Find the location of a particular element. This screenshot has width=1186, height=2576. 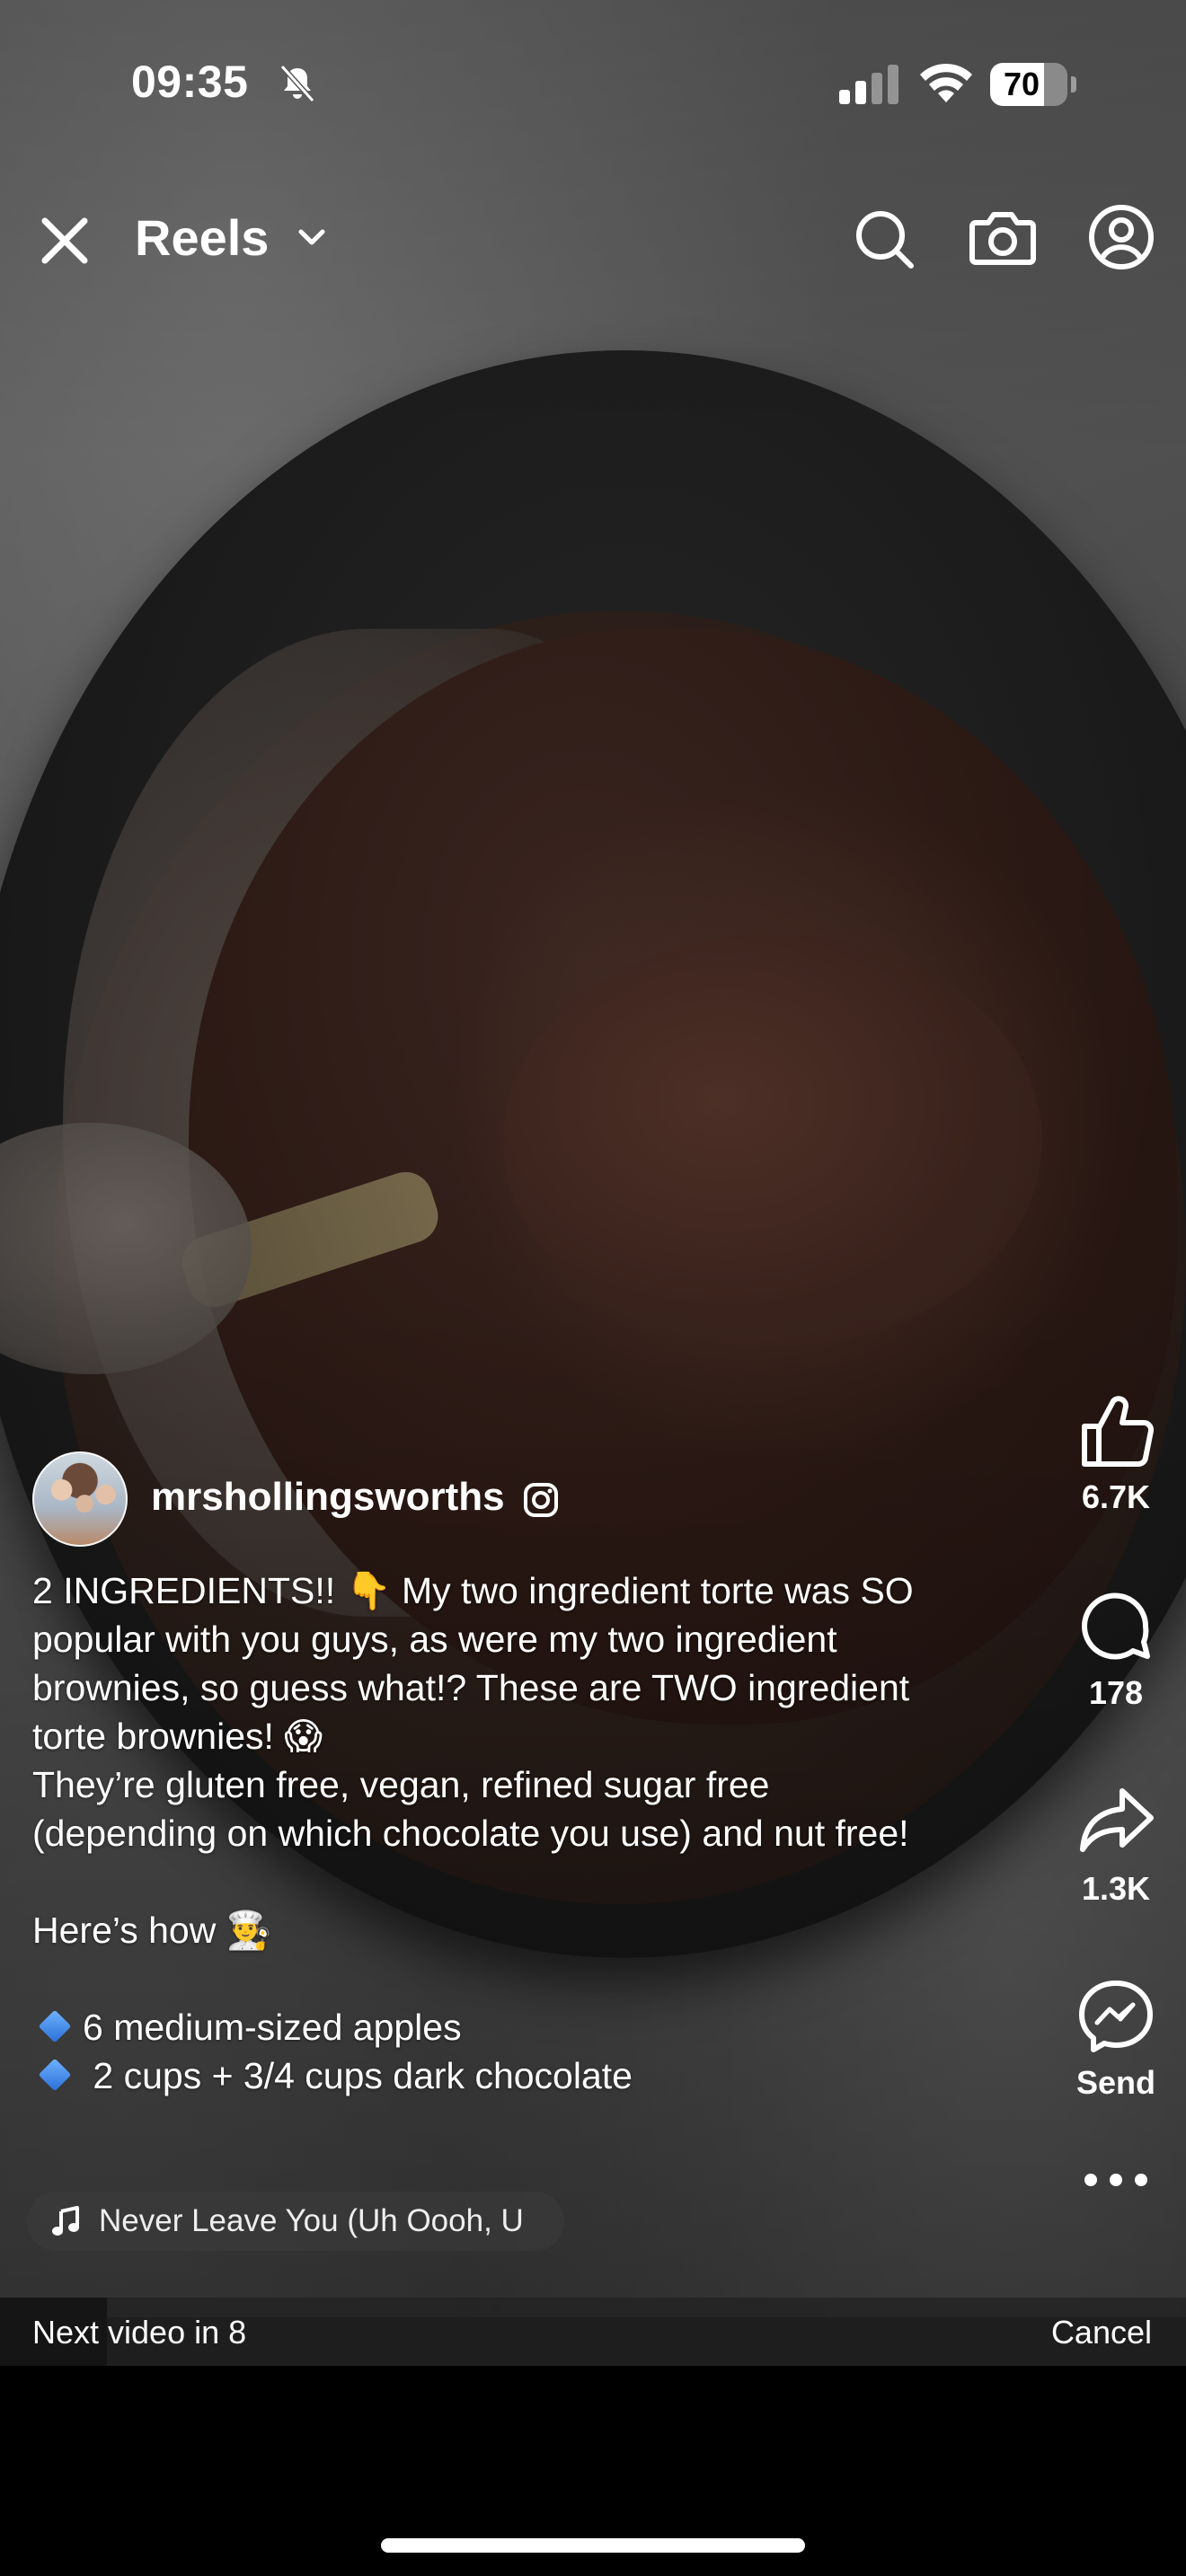

messenger-icon is located at coordinates (1116, 2016).